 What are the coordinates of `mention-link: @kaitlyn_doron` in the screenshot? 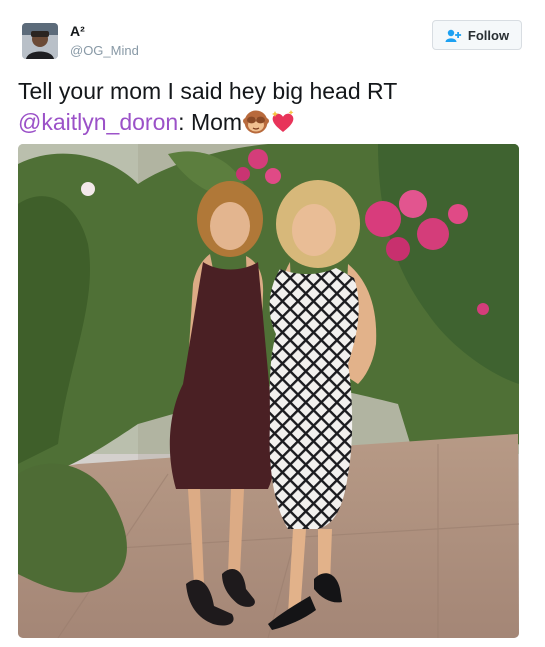 It's located at (98, 122).